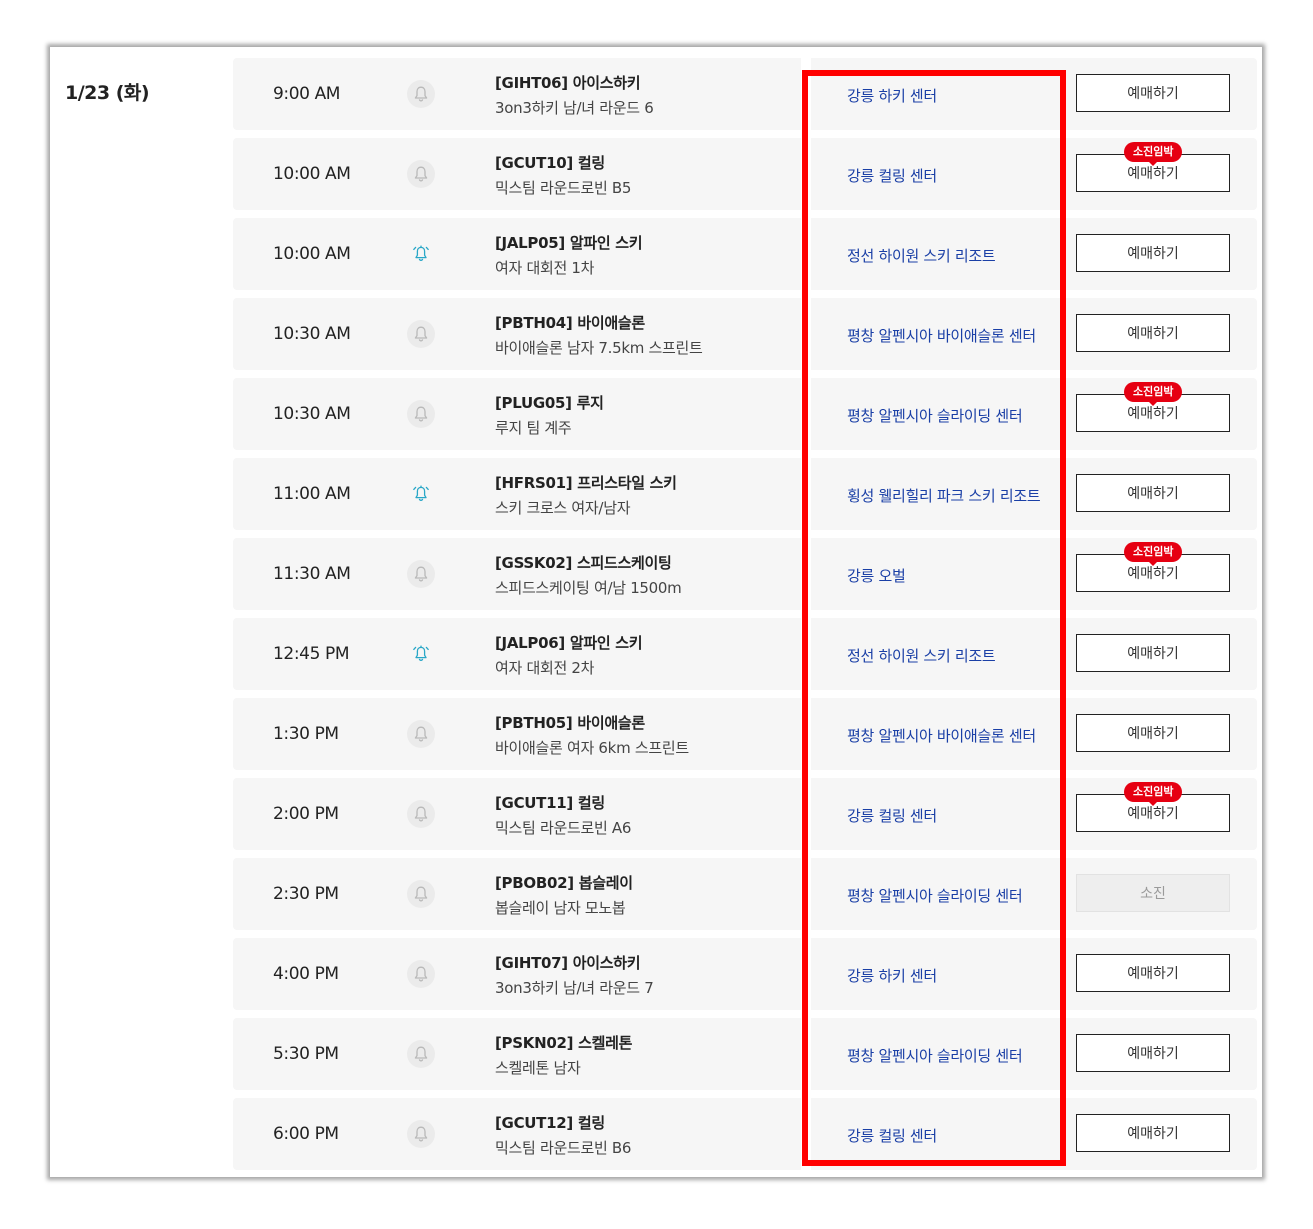 This screenshot has height=1229, width=1313. What do you see at coordinates (599, 348) in the screenshot?
I see `event-subtitle: 바이애슬론 남자 7.5km 스프린트` at bounding box center [599, 348].